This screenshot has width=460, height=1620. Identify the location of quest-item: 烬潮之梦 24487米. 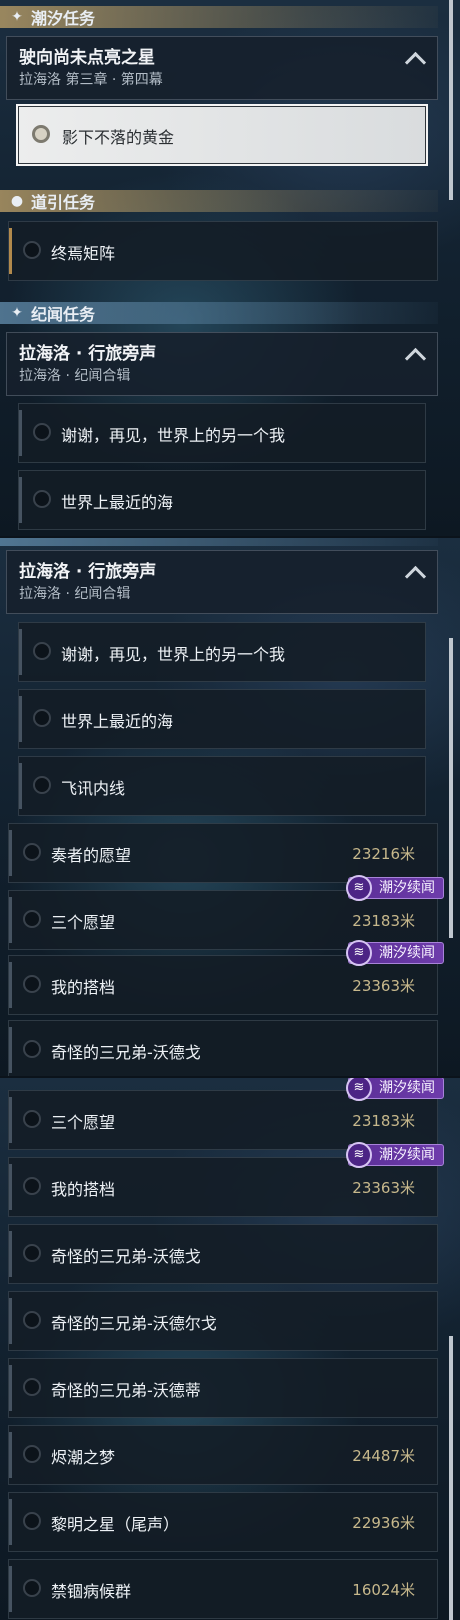
(223, 1455).